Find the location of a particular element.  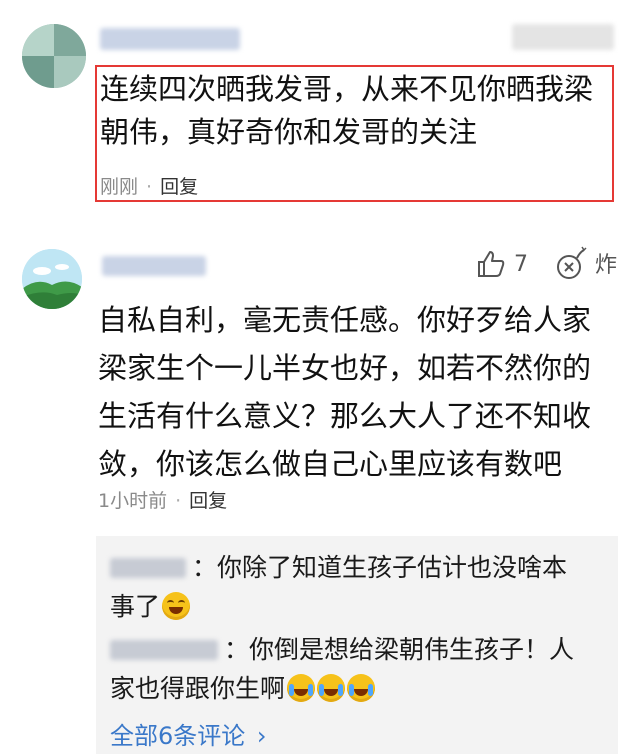

view-all-replies-label: 全部6条评论 is located at coordinates (178, 736).